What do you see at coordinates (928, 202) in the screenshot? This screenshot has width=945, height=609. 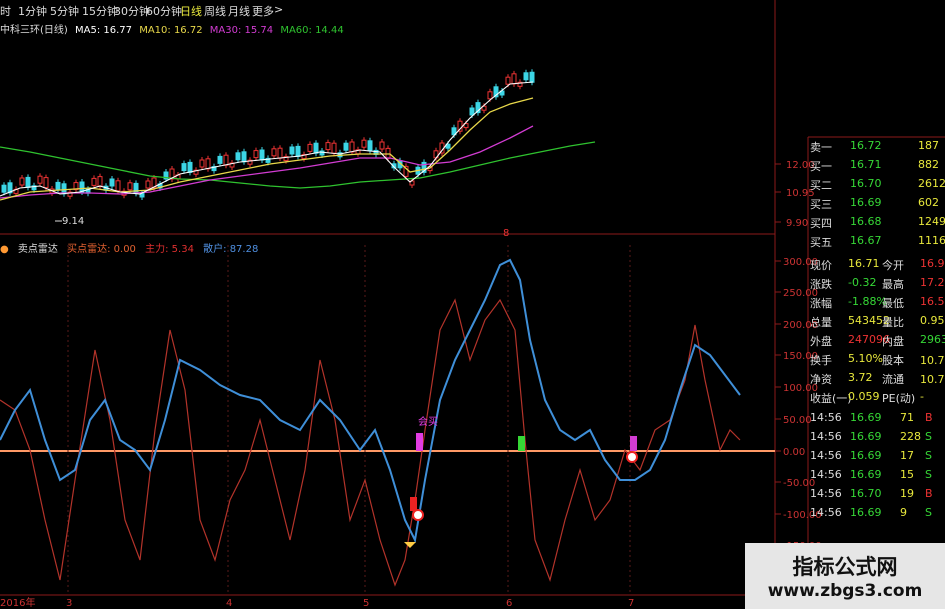 I see `orderbook-volume: 602` at bounding box center [928, 202].